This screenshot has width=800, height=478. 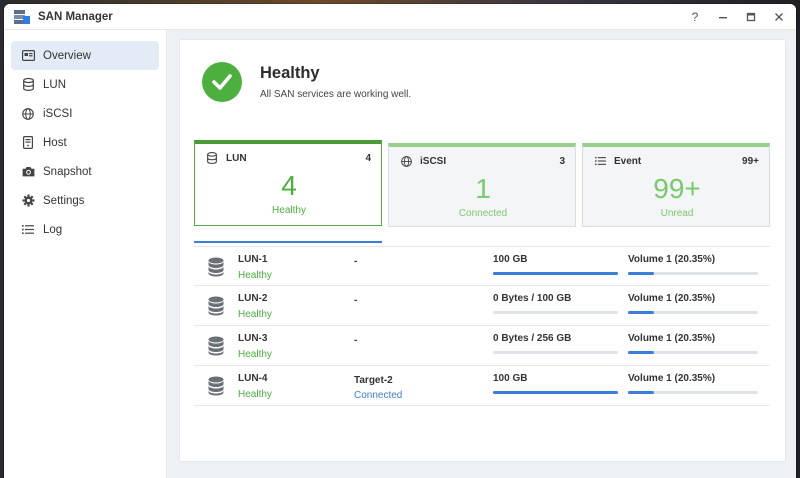 What do you see at coordinates (368, 158) in the screenshot?
I see `card-count: 4` at bounding box center [368, 158].